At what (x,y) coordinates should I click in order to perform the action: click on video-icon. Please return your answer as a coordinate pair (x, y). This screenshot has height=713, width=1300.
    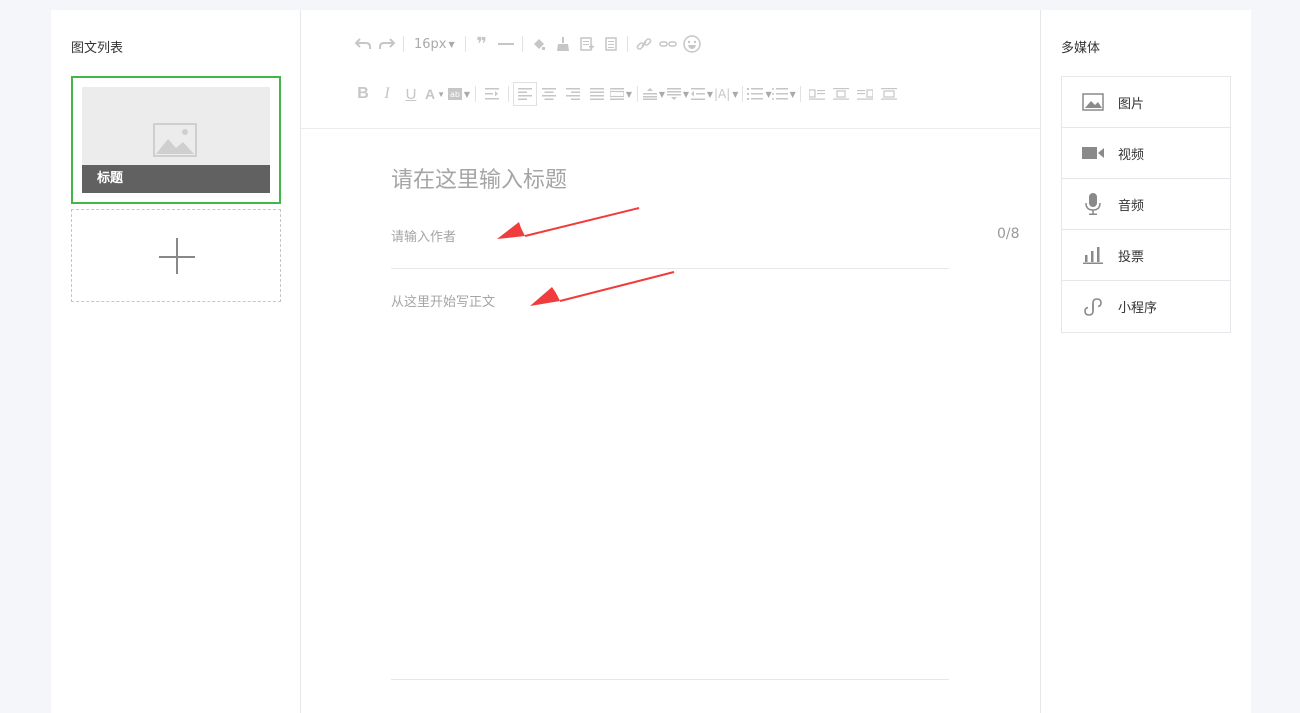
    Looking at the image, I should click on (1093, 153).